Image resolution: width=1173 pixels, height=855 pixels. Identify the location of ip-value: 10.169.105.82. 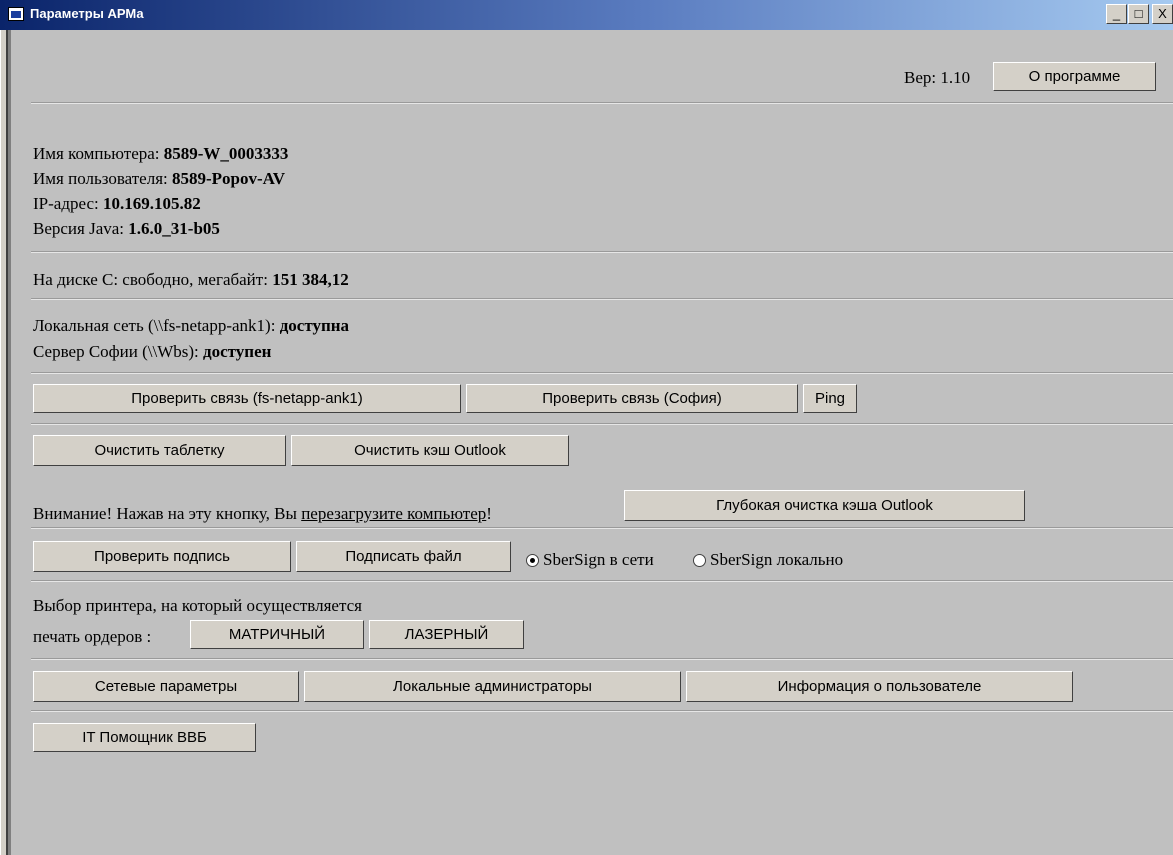
(151, 203).